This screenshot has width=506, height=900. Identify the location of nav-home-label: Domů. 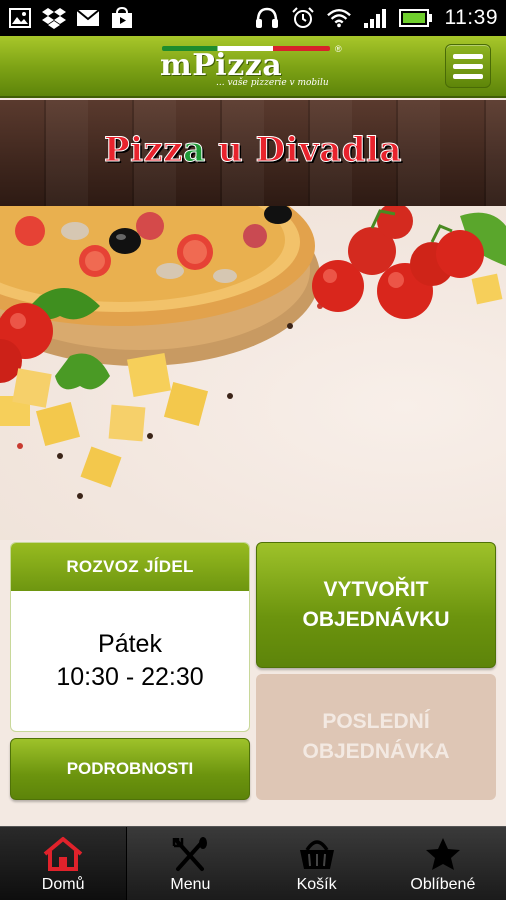
(63, 884).